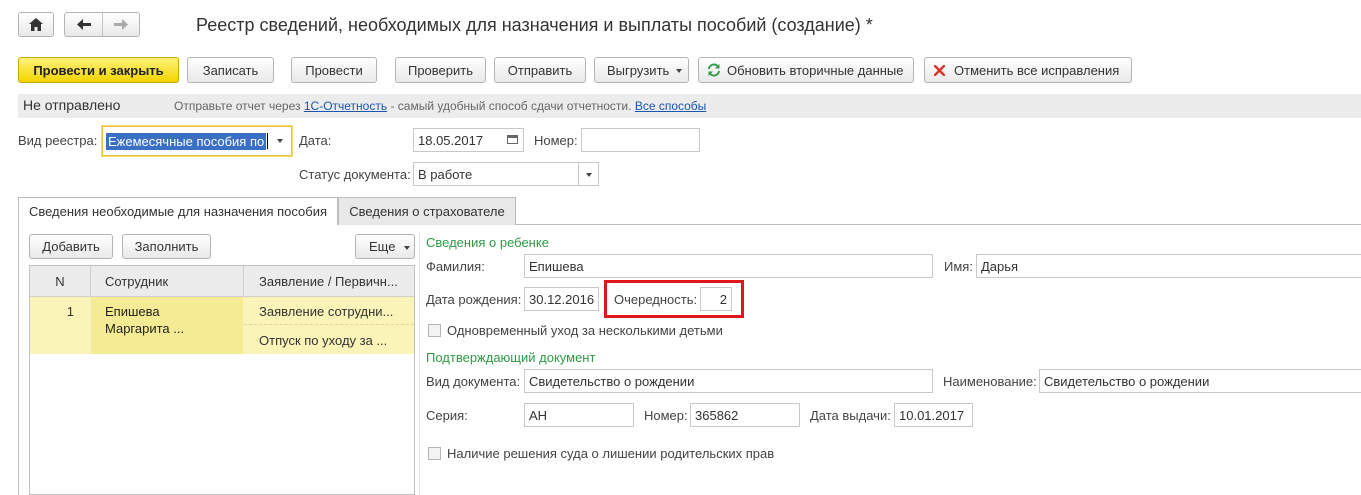 This screenshot has height=495, width=1361. What do you see at coordinates (382, 246) in the screenshot?
I see `more-label: Еще` at bounding box center [382, 246].